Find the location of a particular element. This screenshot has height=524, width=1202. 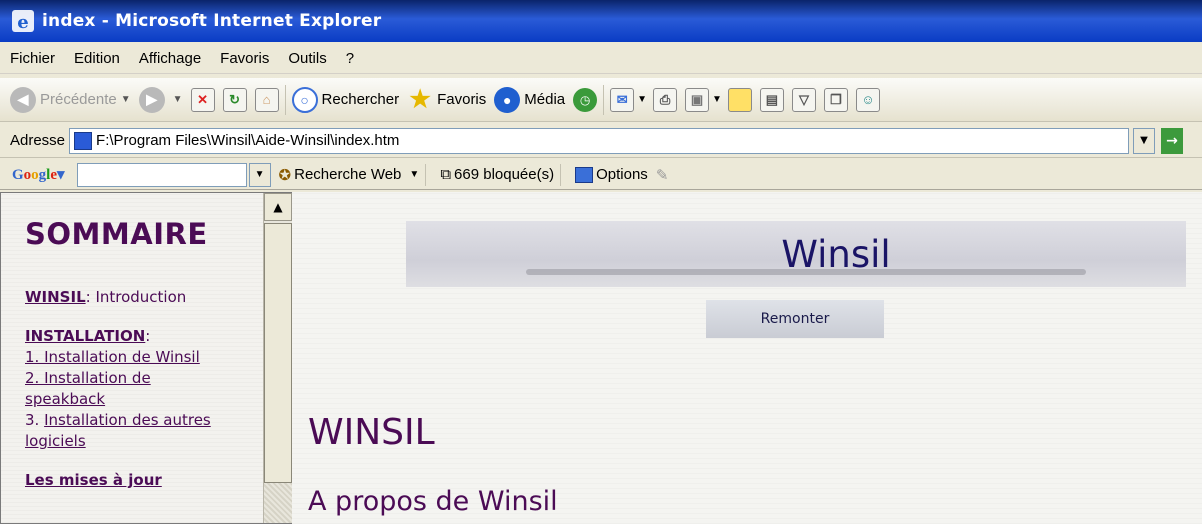

print-icon: ⎙ is located at coordinates (665, 99).